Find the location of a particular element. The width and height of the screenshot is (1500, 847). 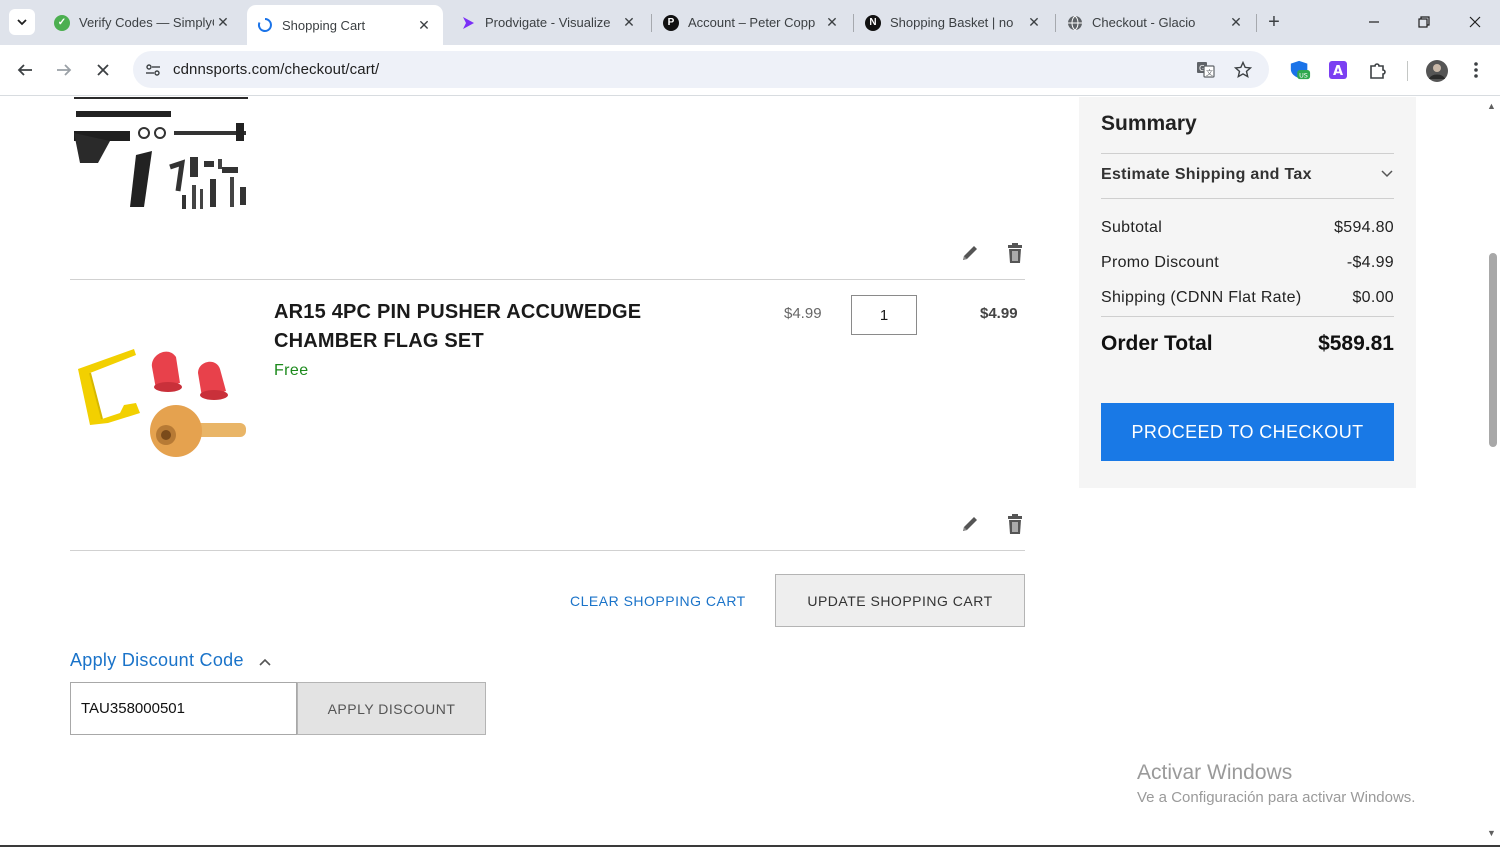

shipping-label: Shipping (CDNN Flat Rate) is located at coordinates (1201, 297).